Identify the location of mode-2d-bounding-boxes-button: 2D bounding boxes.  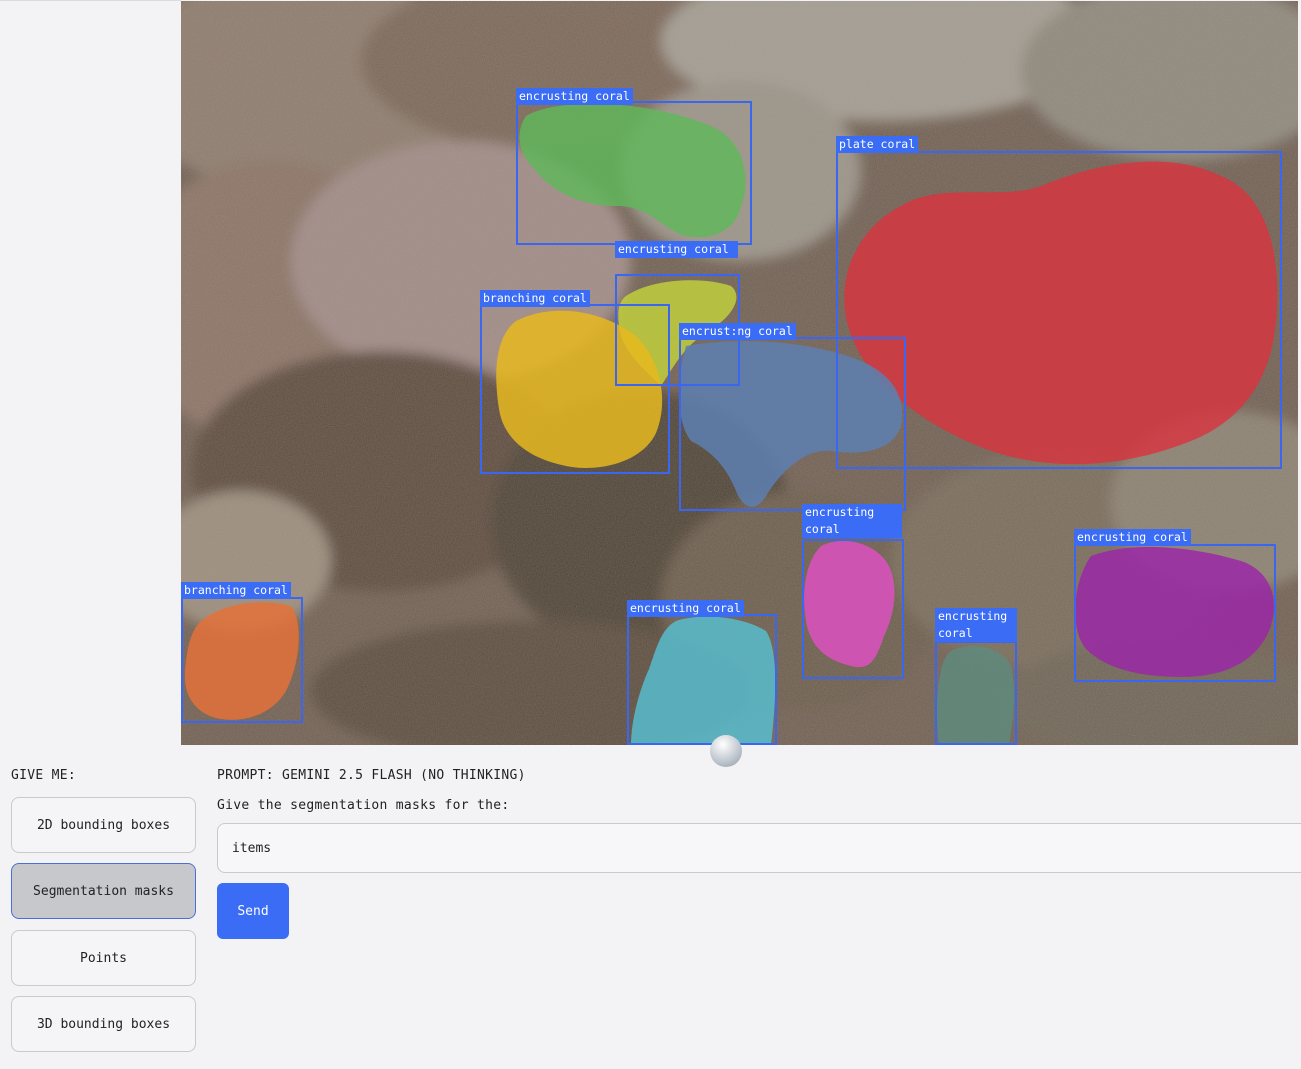
(103, 825).